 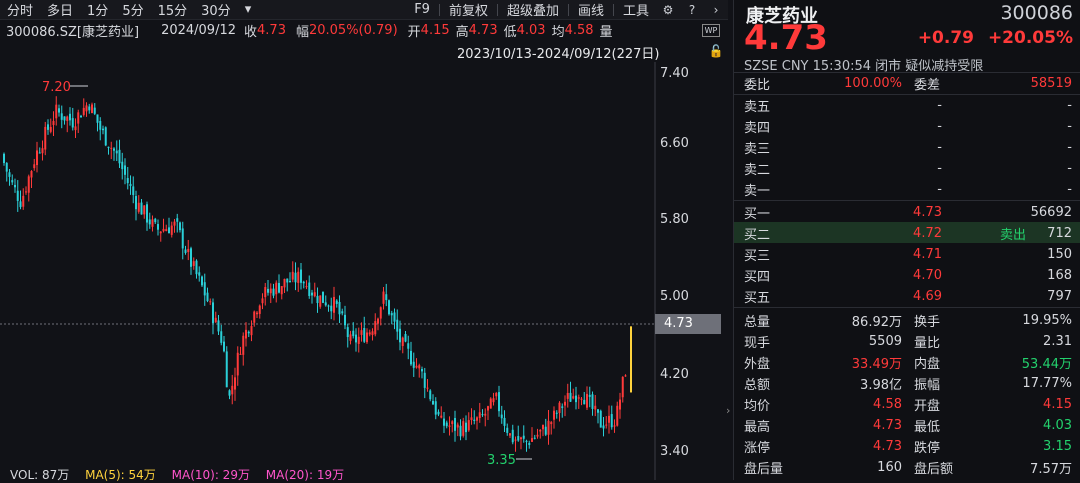 What do you see at coordinates (248, 9) in the screenshot?
I see `period-dropdown-icon: ▾` at bounding box center [248, 9].